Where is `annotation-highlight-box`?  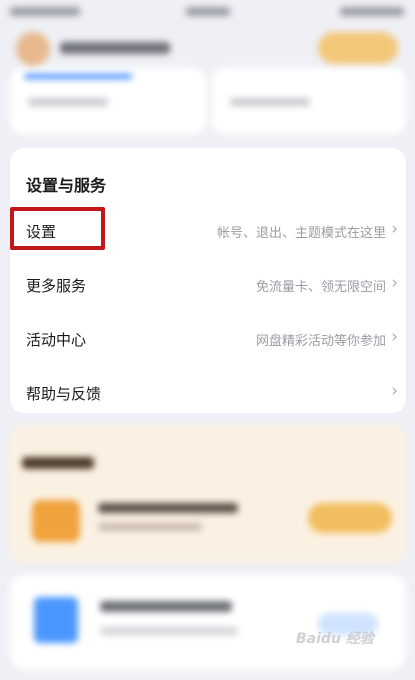 annotation-highlight-box is located at coordinates (57, 228).